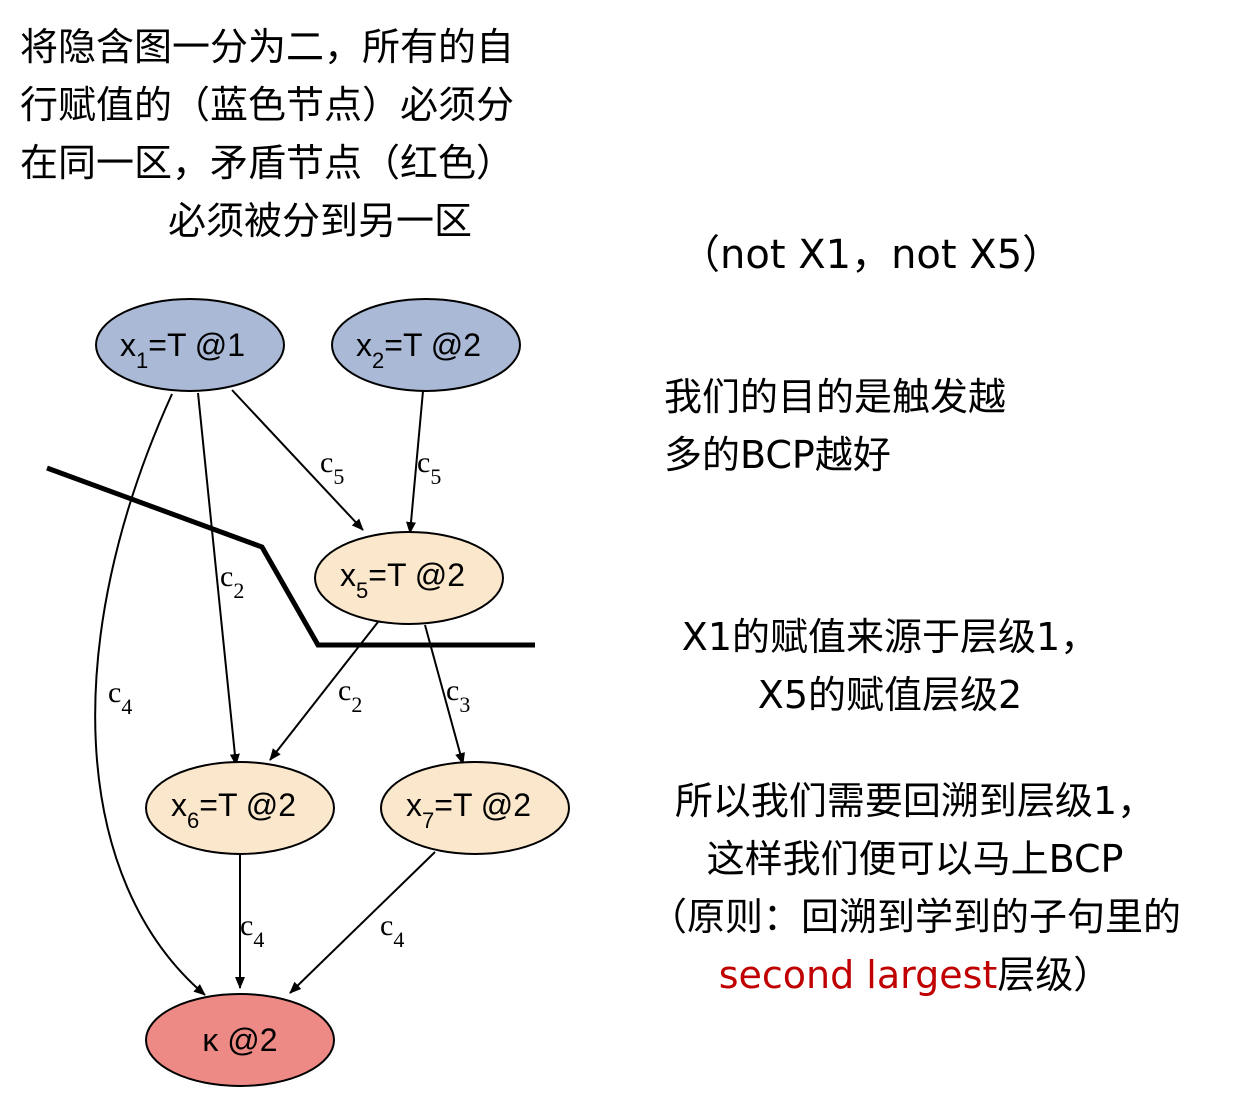  What do you see at coordinates (297, 460) in the screenshot?
I see `edge-x1-x5` at bounding box center [297, 460].